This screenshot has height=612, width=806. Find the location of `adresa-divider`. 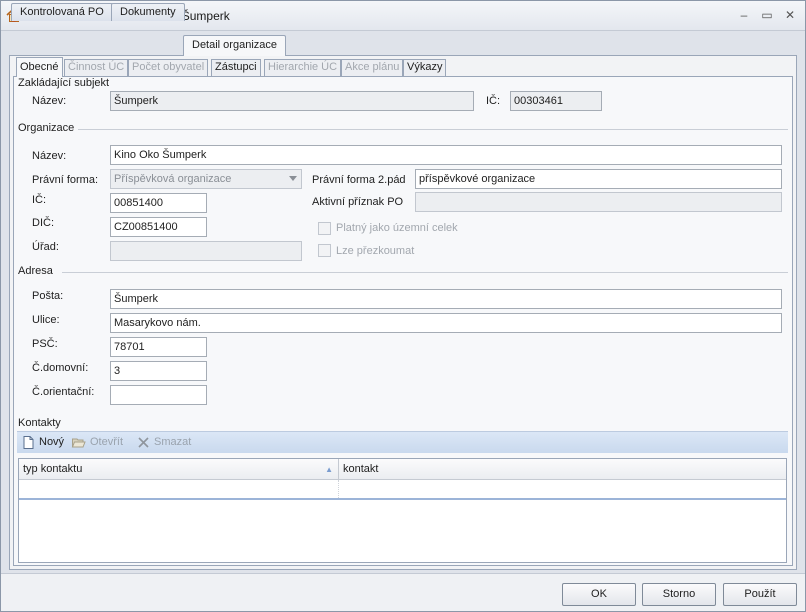

adresa-divider is located at coordinates (425, 272).